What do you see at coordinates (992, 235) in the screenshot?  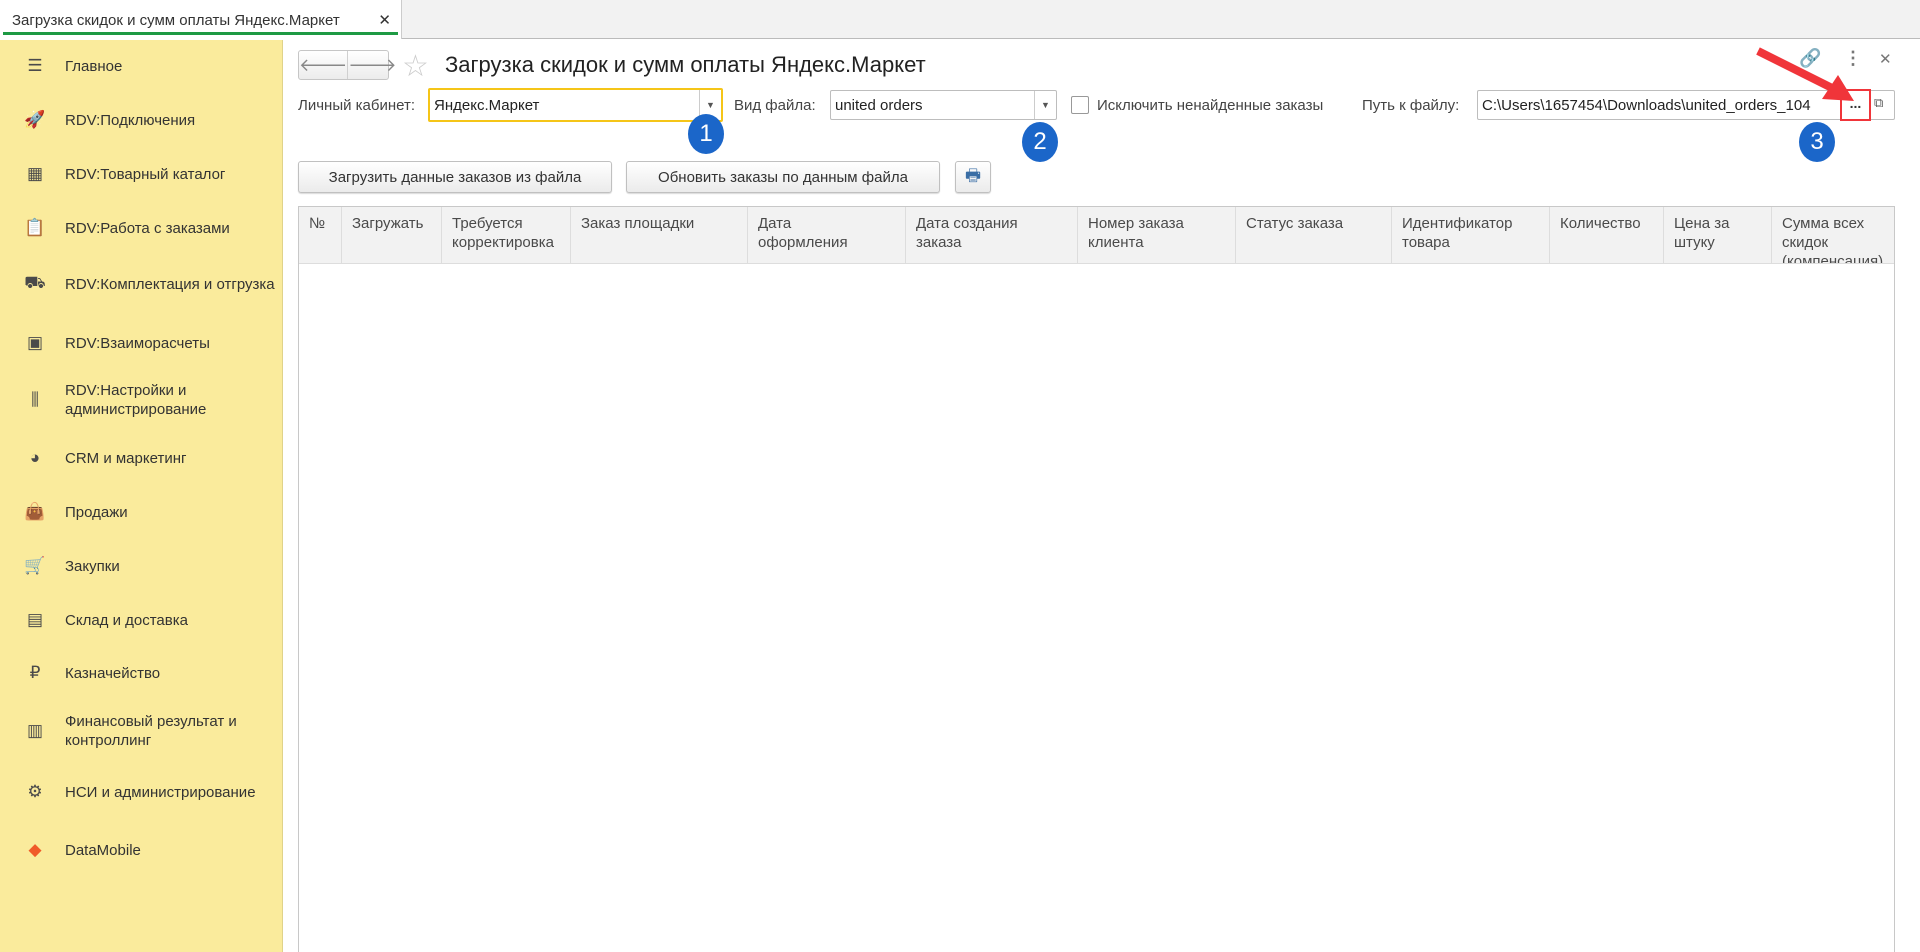 I see `column-header: Дата создания заказа` at bounding box center [992, 235].